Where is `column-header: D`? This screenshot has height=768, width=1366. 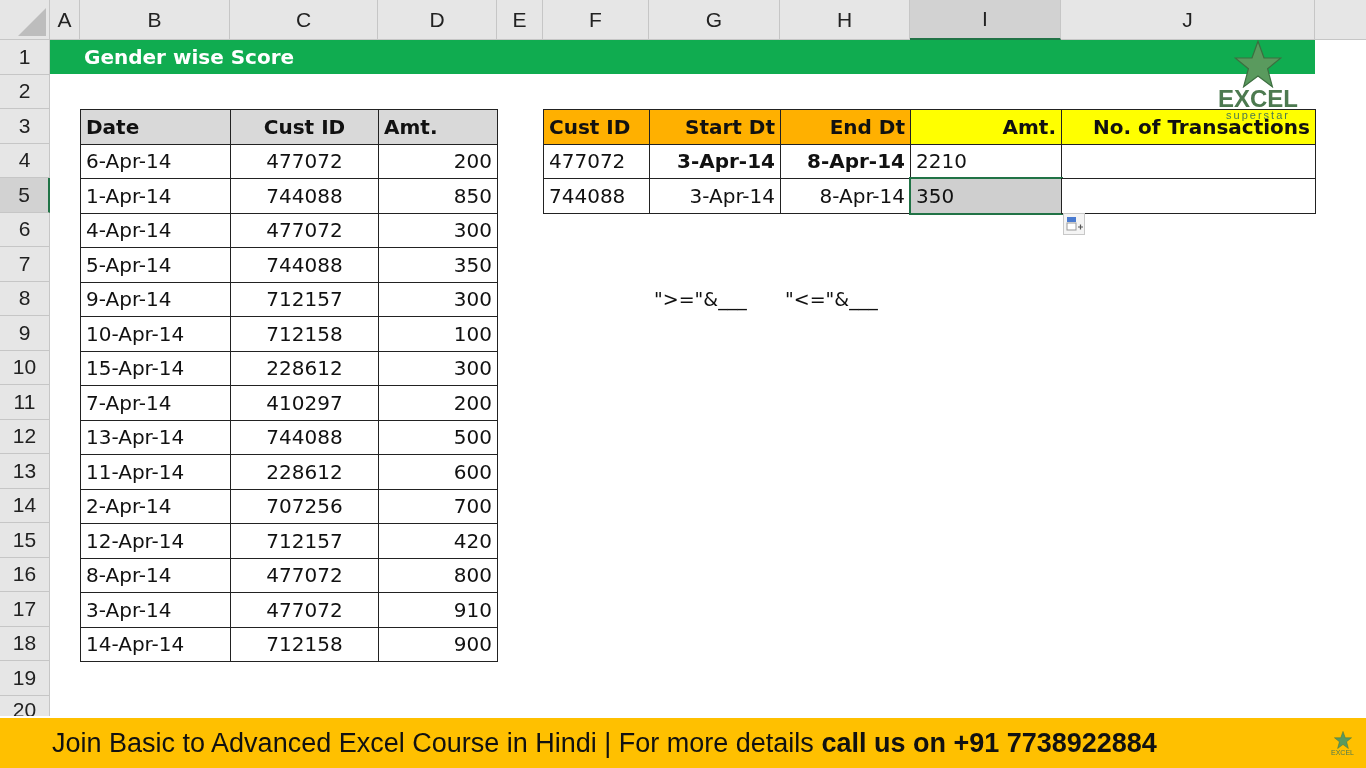 column-header: D is located at coordinates (437, 20).